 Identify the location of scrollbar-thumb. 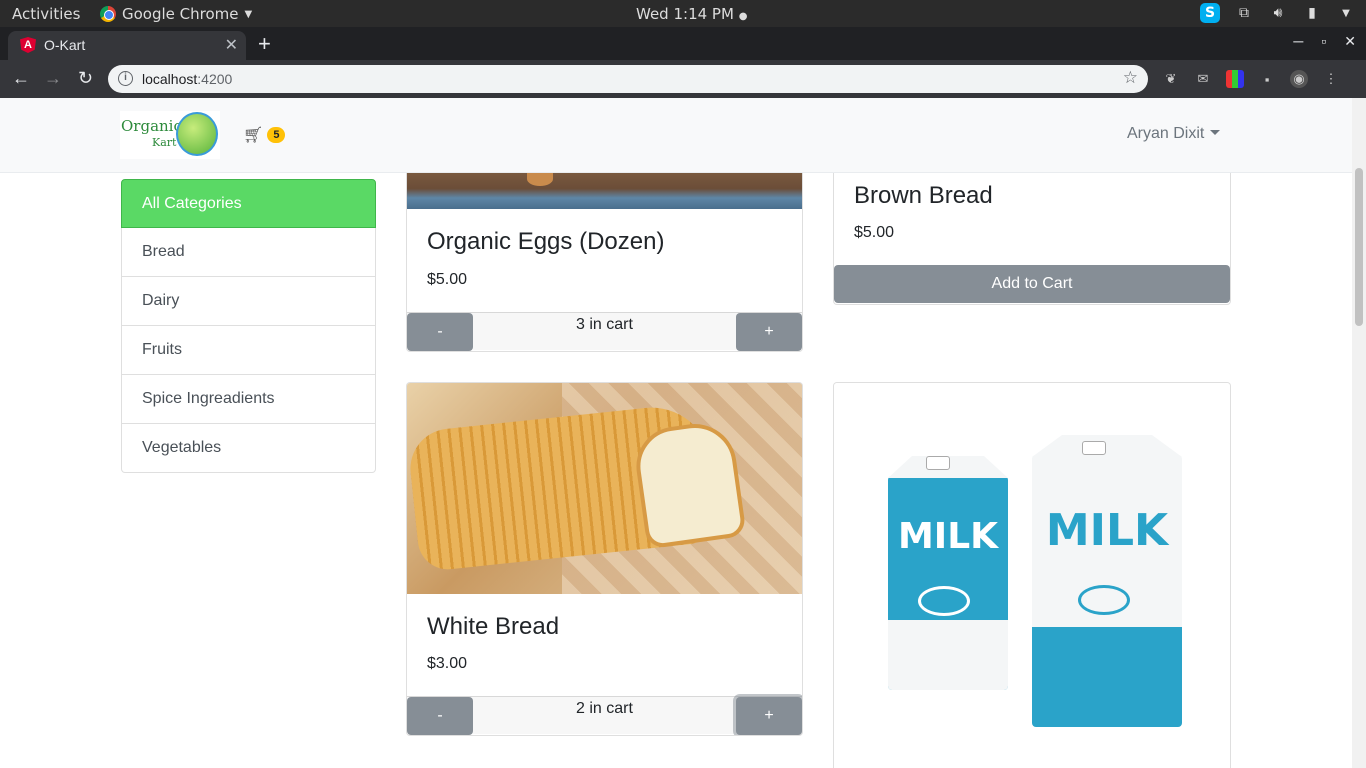
(1359, 247).